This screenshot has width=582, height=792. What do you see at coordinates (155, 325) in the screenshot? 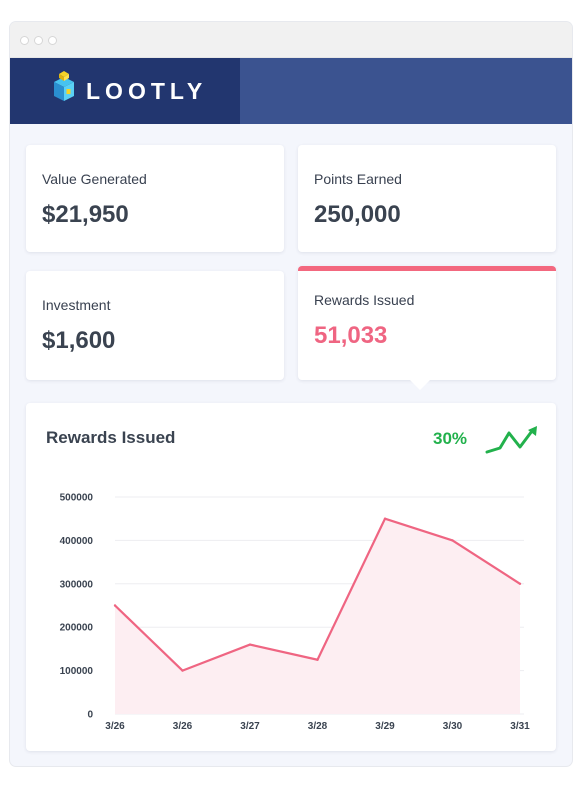
I see `stat-card-investment: Investment $1,600` at bounding box center [155, 325].